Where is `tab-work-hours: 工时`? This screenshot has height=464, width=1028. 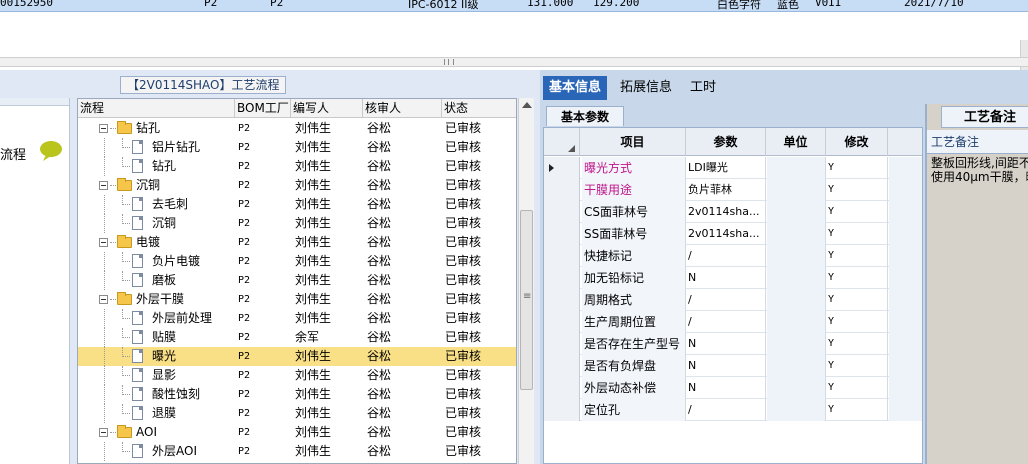 tab-work-hours: 工时 is located at coordinates (703, 88).